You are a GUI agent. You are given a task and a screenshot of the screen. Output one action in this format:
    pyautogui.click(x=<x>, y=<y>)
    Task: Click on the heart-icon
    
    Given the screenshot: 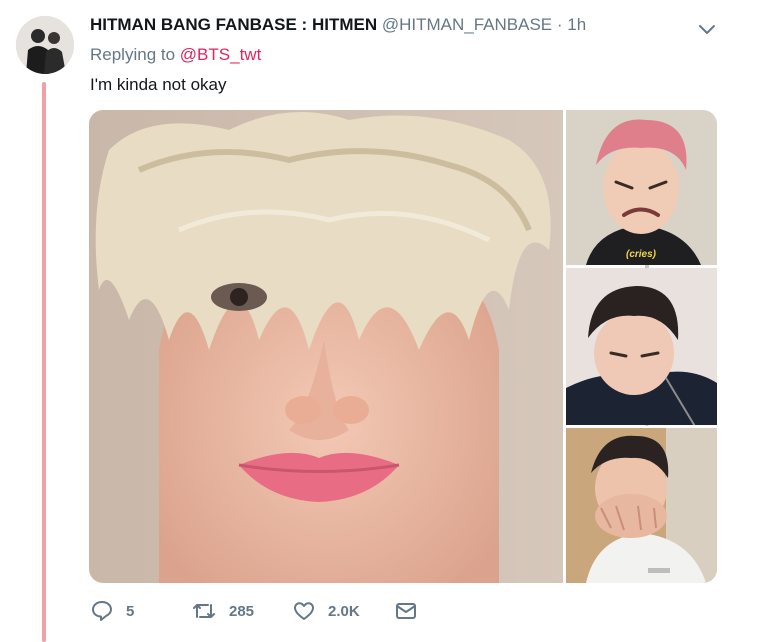 What is the action you would take?
    pyautogui.click(x=304, y=611)
    